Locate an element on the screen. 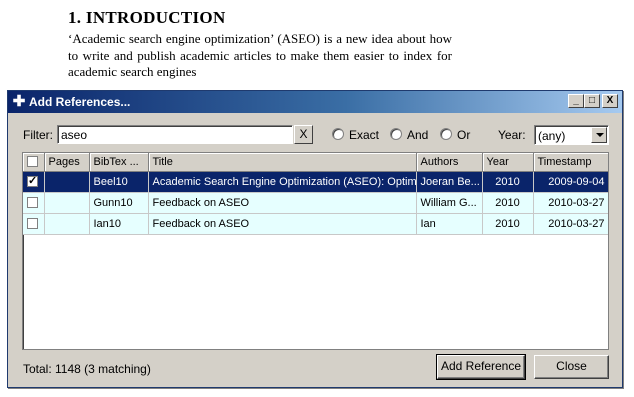 The height and width of the screenshot is (397, 634). filter-label: Filter: is located at coordinates (38, 135).